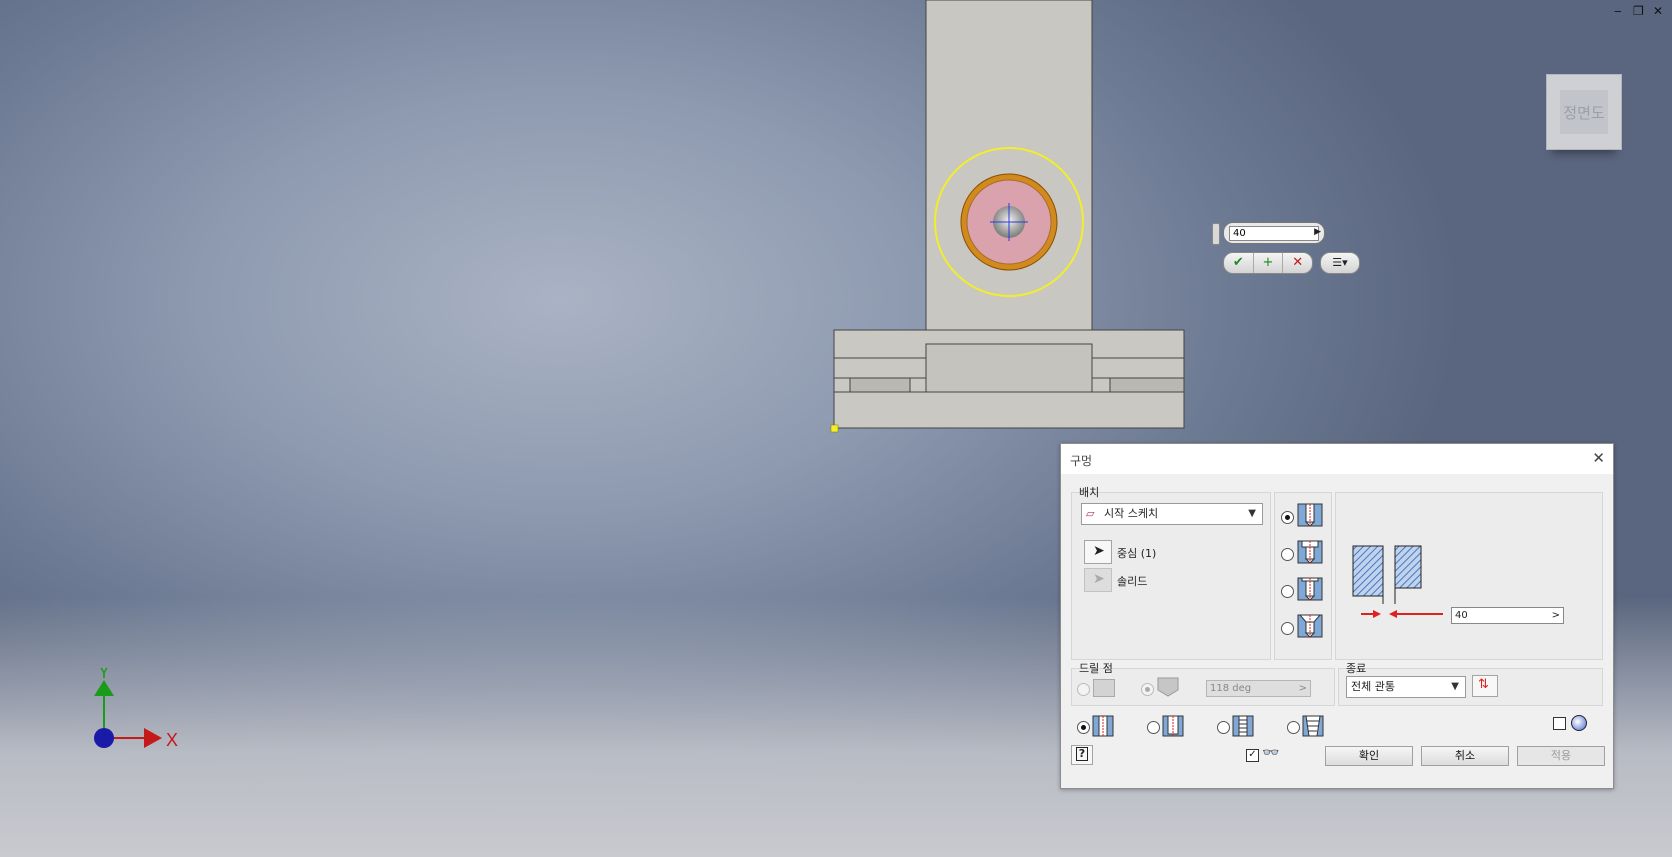  I want to click on taper-tapped-hole-icon, so click(1313, 726).